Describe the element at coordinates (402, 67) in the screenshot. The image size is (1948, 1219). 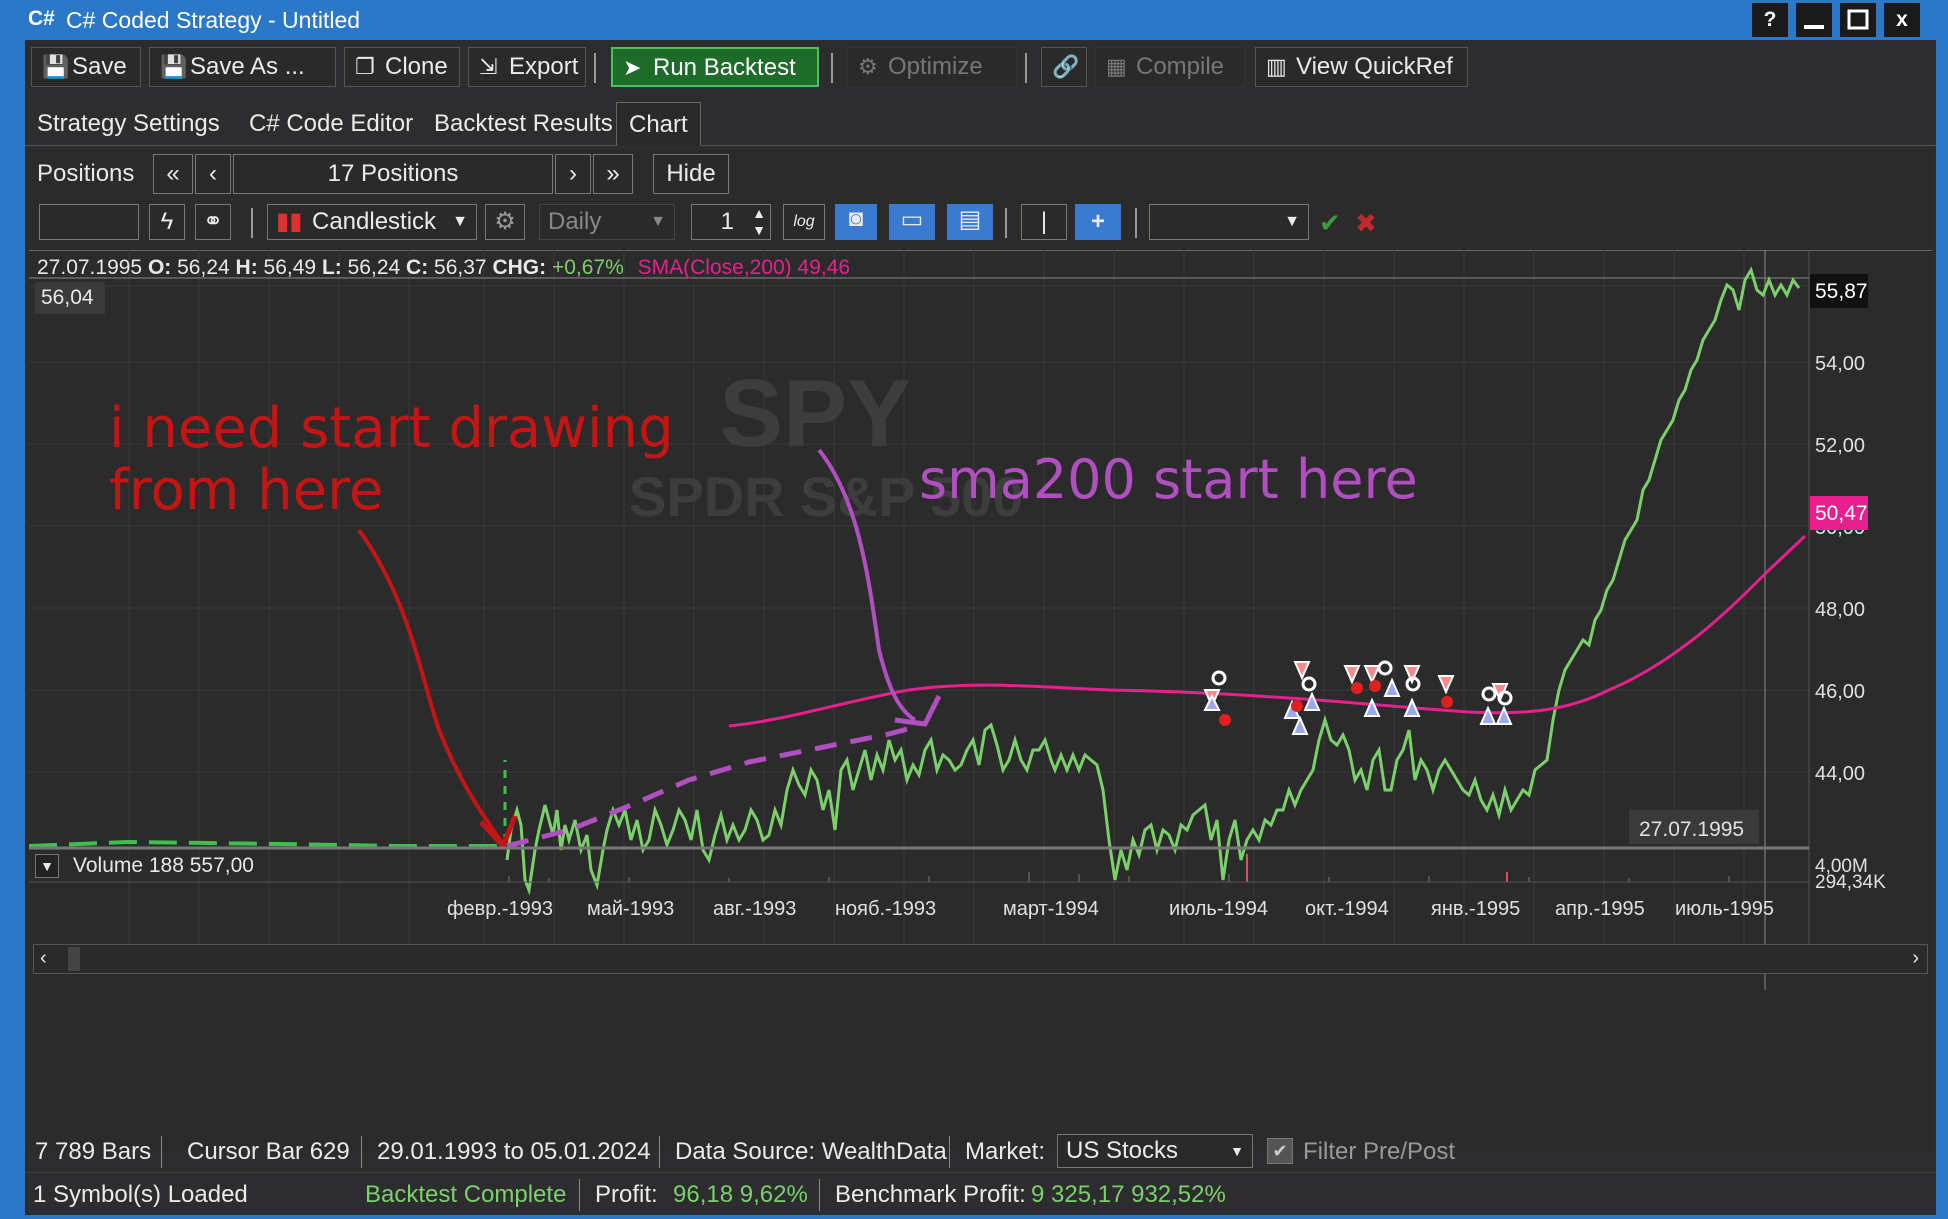
I see `clone-button: ❐ Clone` at that location.